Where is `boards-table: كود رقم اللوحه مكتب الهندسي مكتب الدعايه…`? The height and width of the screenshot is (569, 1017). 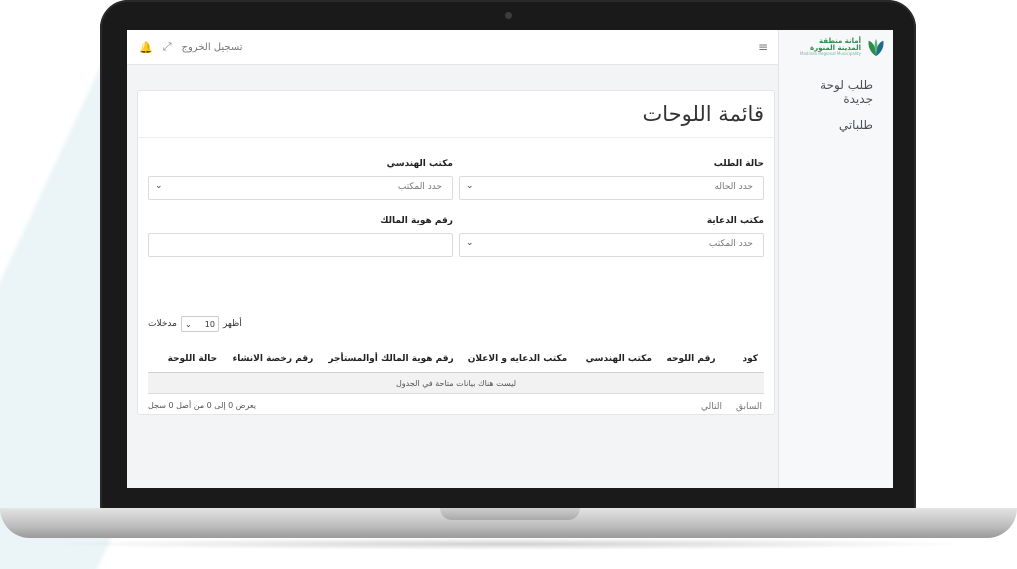 boards-table: كود رقم اللوحه مكتب الهندسي مكتب الدعايه… is located at coordinates (456, 370).